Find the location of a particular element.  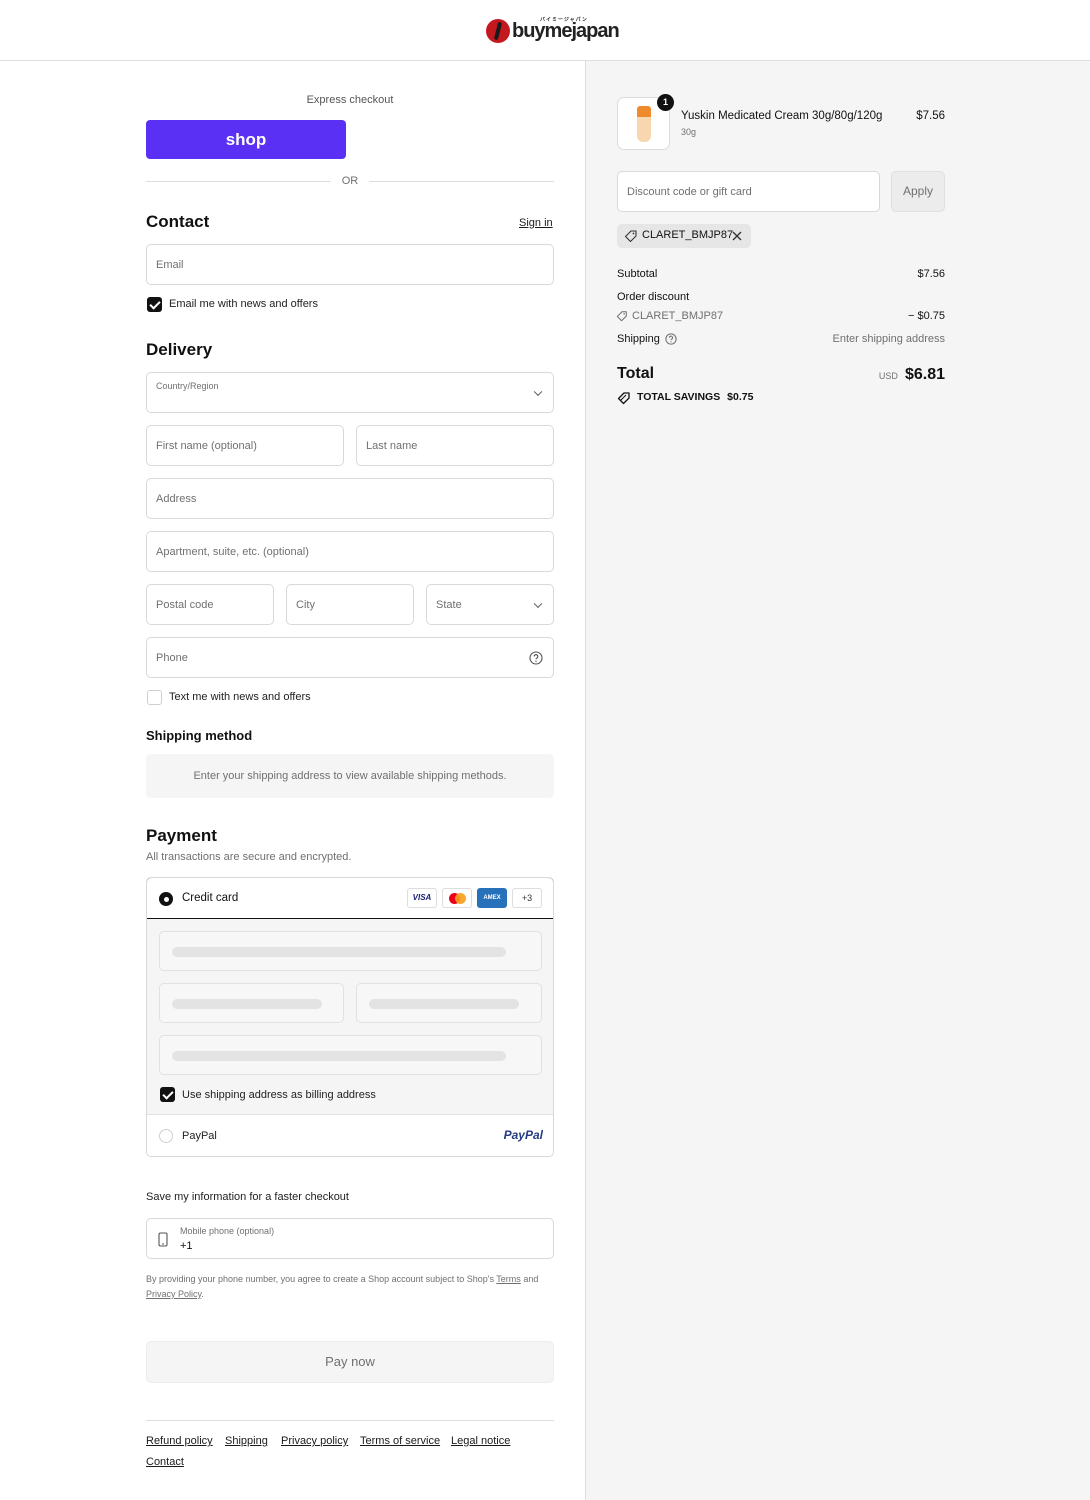

state-select: State is located at coordinates (490, 604).